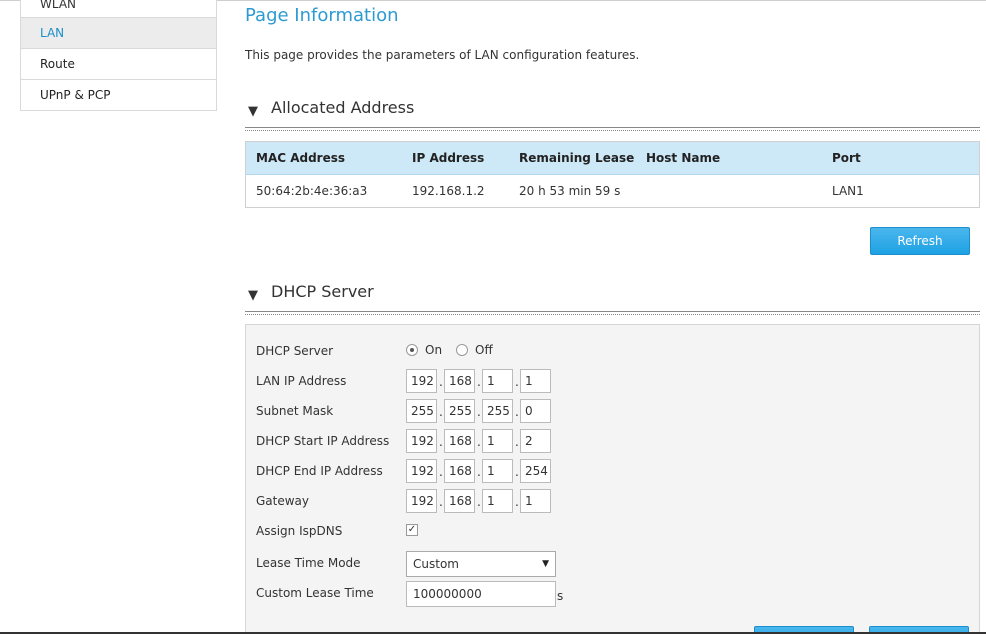  Describe the element at coordinates (535, 411) in the screenshot. I see `ip-octet-field: 0` at that location.